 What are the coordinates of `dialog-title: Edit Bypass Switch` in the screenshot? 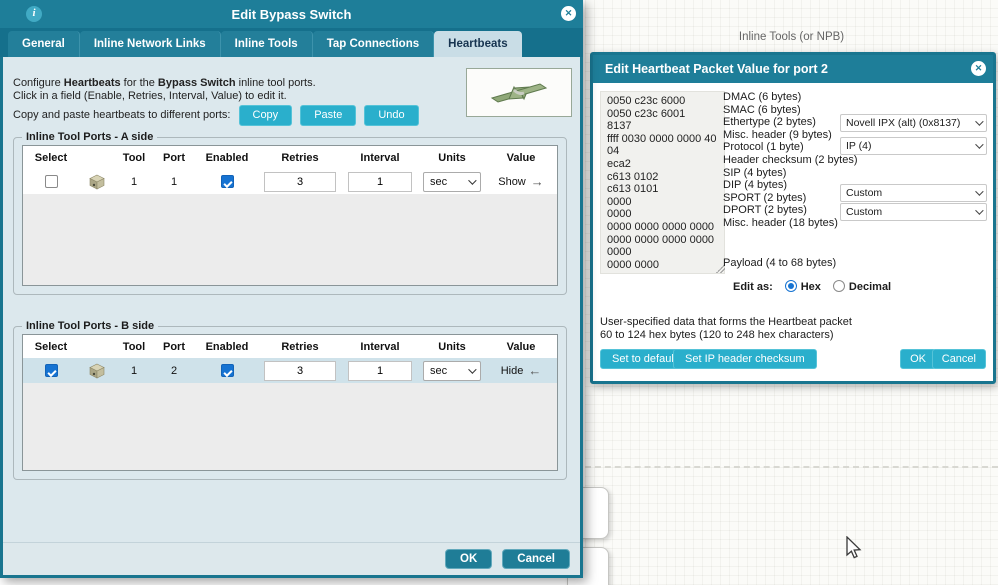 It's located at (291, 14).